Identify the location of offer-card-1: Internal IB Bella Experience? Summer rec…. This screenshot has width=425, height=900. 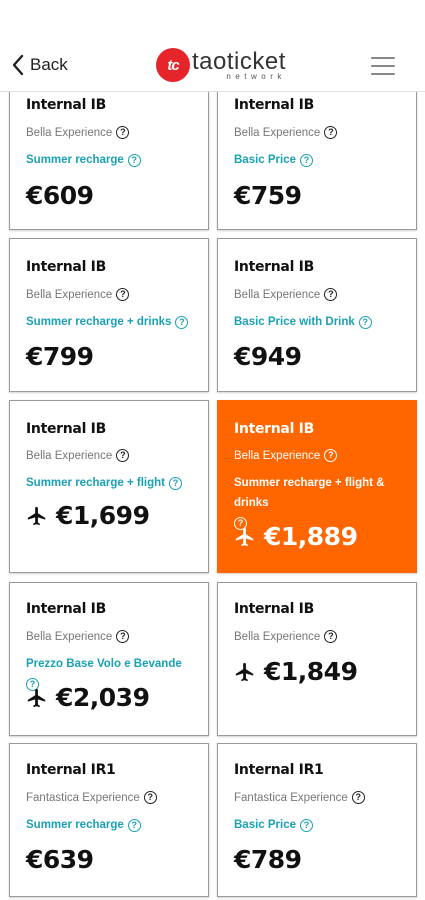
(109, 153).